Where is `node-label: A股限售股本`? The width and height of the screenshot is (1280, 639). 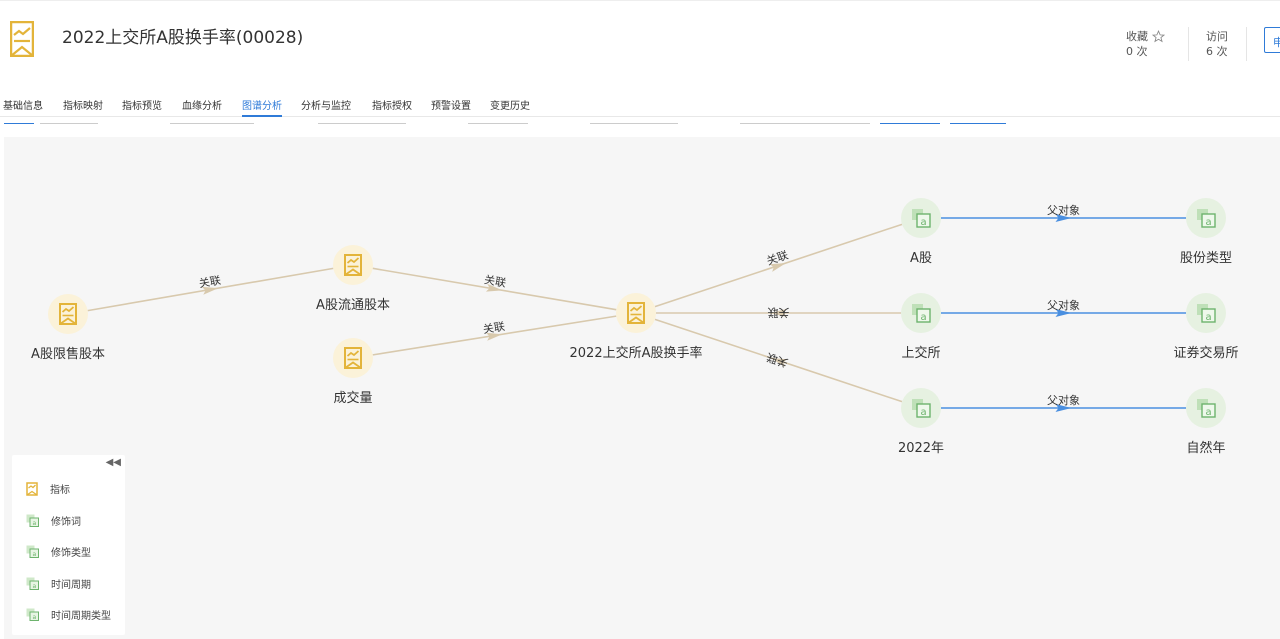 node-label: A股限售股本 is located at coordinates (68, 354).